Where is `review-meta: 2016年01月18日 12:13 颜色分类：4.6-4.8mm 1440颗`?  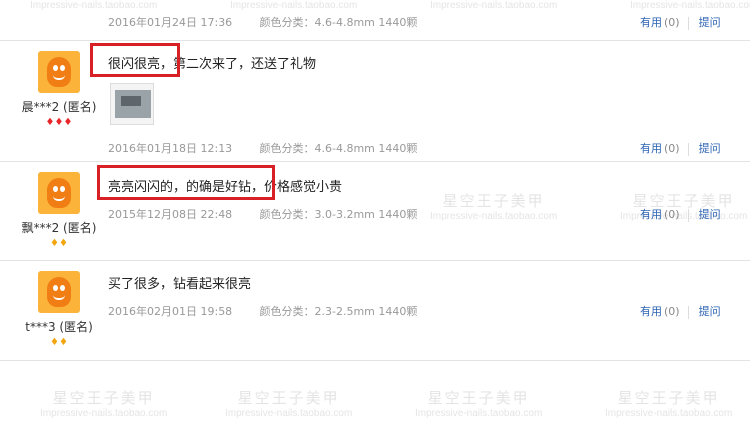
review-meta: 2016年01月18日 12:13 颜色分类：4.6-4.8mm 1440颗 is located at coordinates (262, 148).